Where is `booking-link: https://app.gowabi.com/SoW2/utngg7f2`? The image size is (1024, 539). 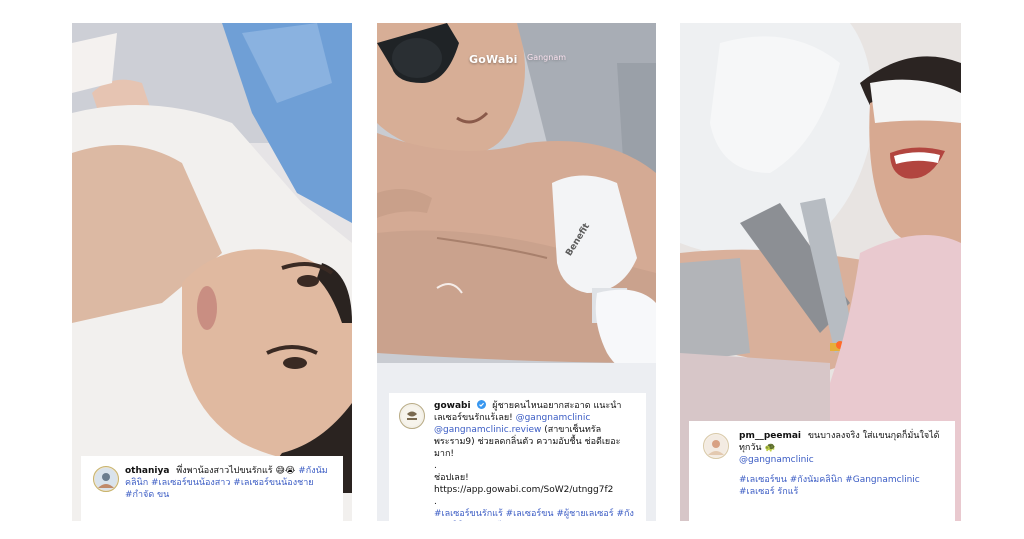 booking-link: https://app.gowabi.com/SoW2/utngg7f2 is located at coordinates (523, 490).